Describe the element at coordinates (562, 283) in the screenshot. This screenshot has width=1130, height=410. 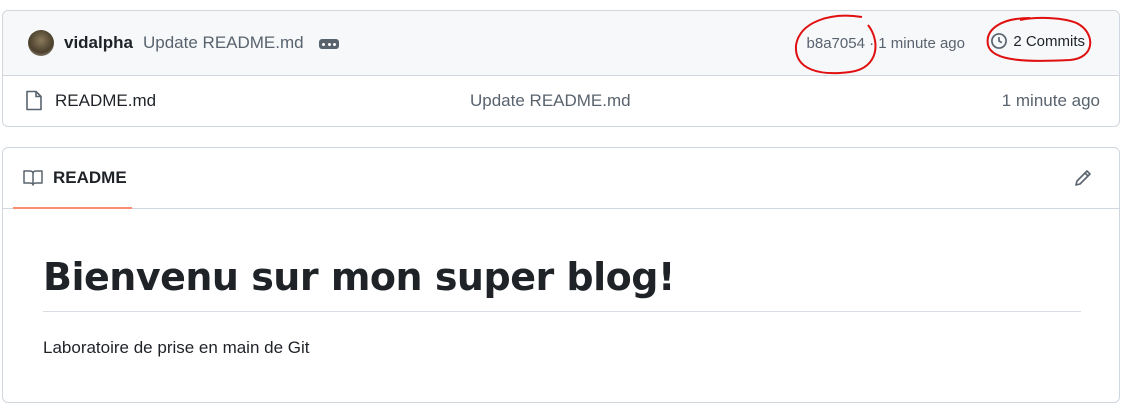
I see `readme-heading: Bienvenu sur mon super blog!` at that location.